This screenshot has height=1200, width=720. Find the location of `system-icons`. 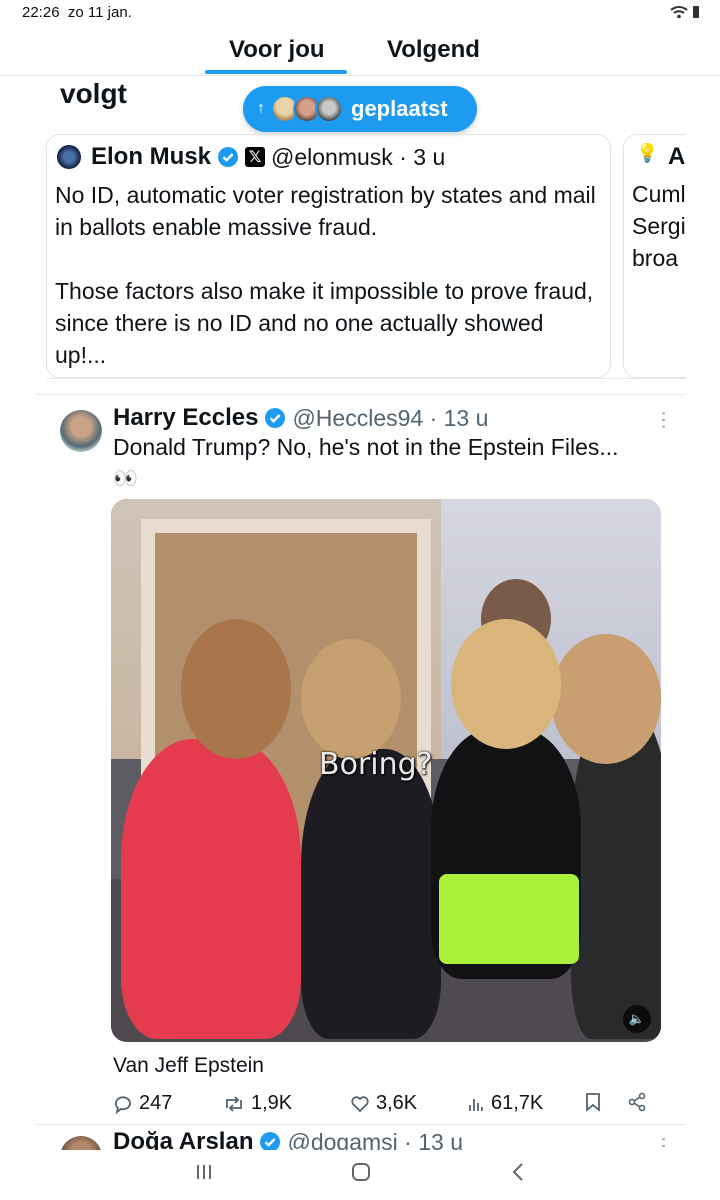

system-icons is located at coordinates (685, 12).